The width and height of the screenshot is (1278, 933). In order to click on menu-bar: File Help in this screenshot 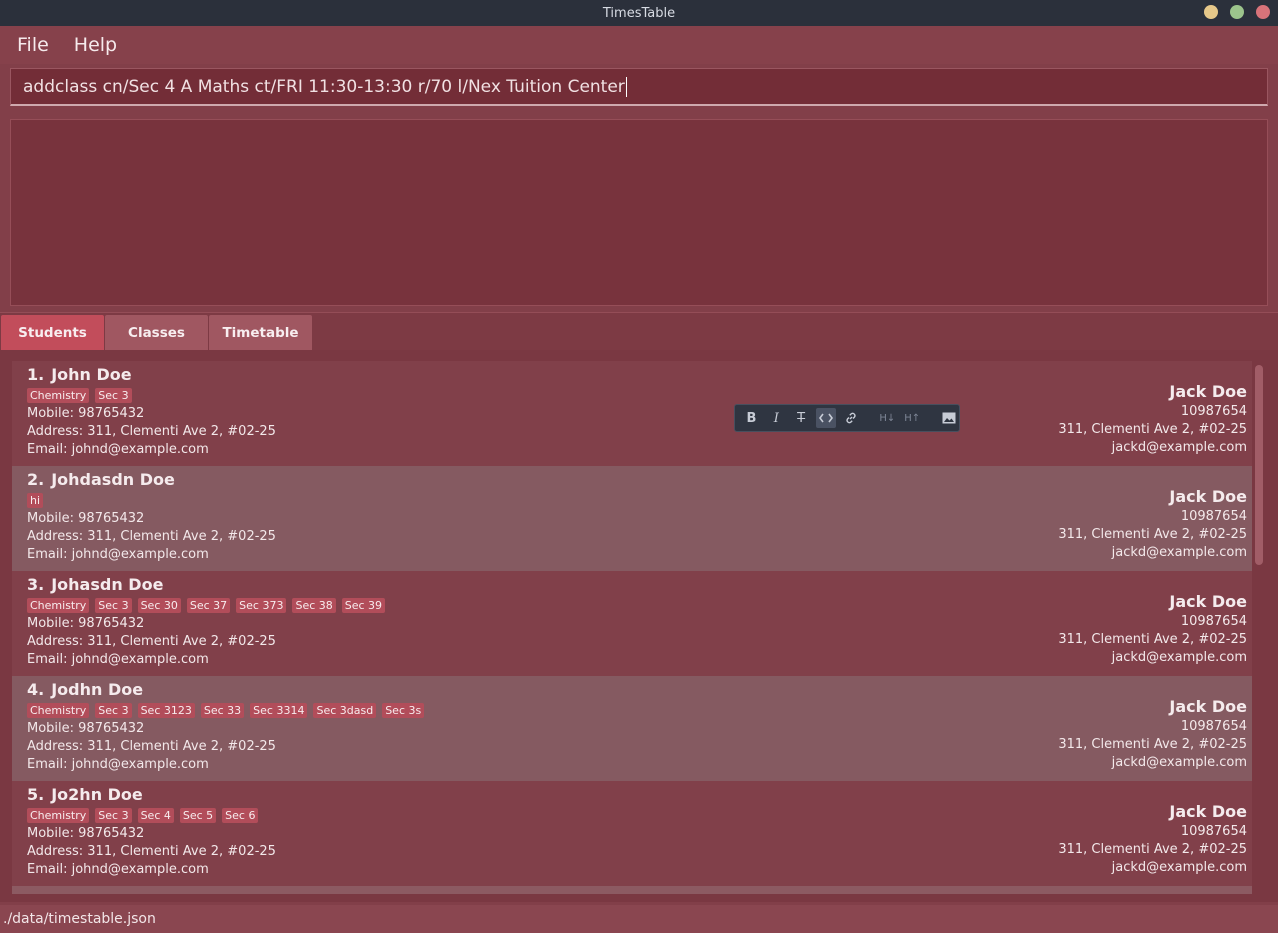, I will do `click(639, 45)`.